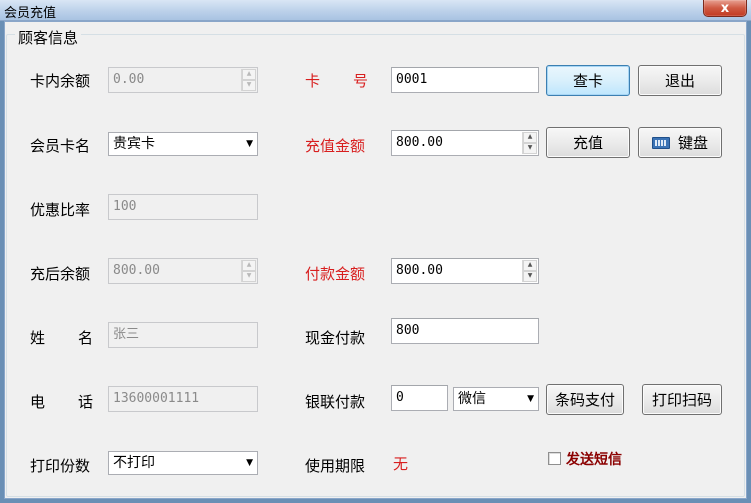 This screenshot has width=751, height=503. What do you see at coordinates (554, 458) in the screenshot?
I see `send-sms-checkbox` at bounding box center [554, 458].